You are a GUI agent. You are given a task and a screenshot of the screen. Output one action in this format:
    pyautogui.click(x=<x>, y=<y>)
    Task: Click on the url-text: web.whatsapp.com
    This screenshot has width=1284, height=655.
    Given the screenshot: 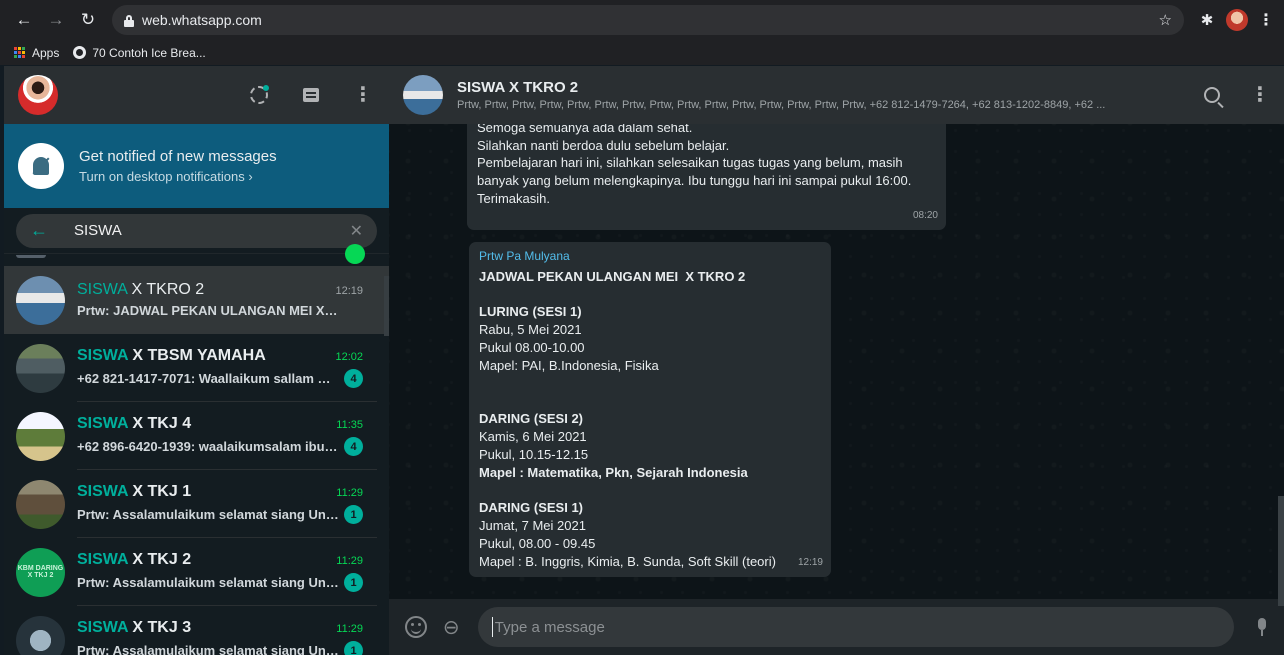 What is the action you would take?
    pyautogui.click(x=202, y=20)
    